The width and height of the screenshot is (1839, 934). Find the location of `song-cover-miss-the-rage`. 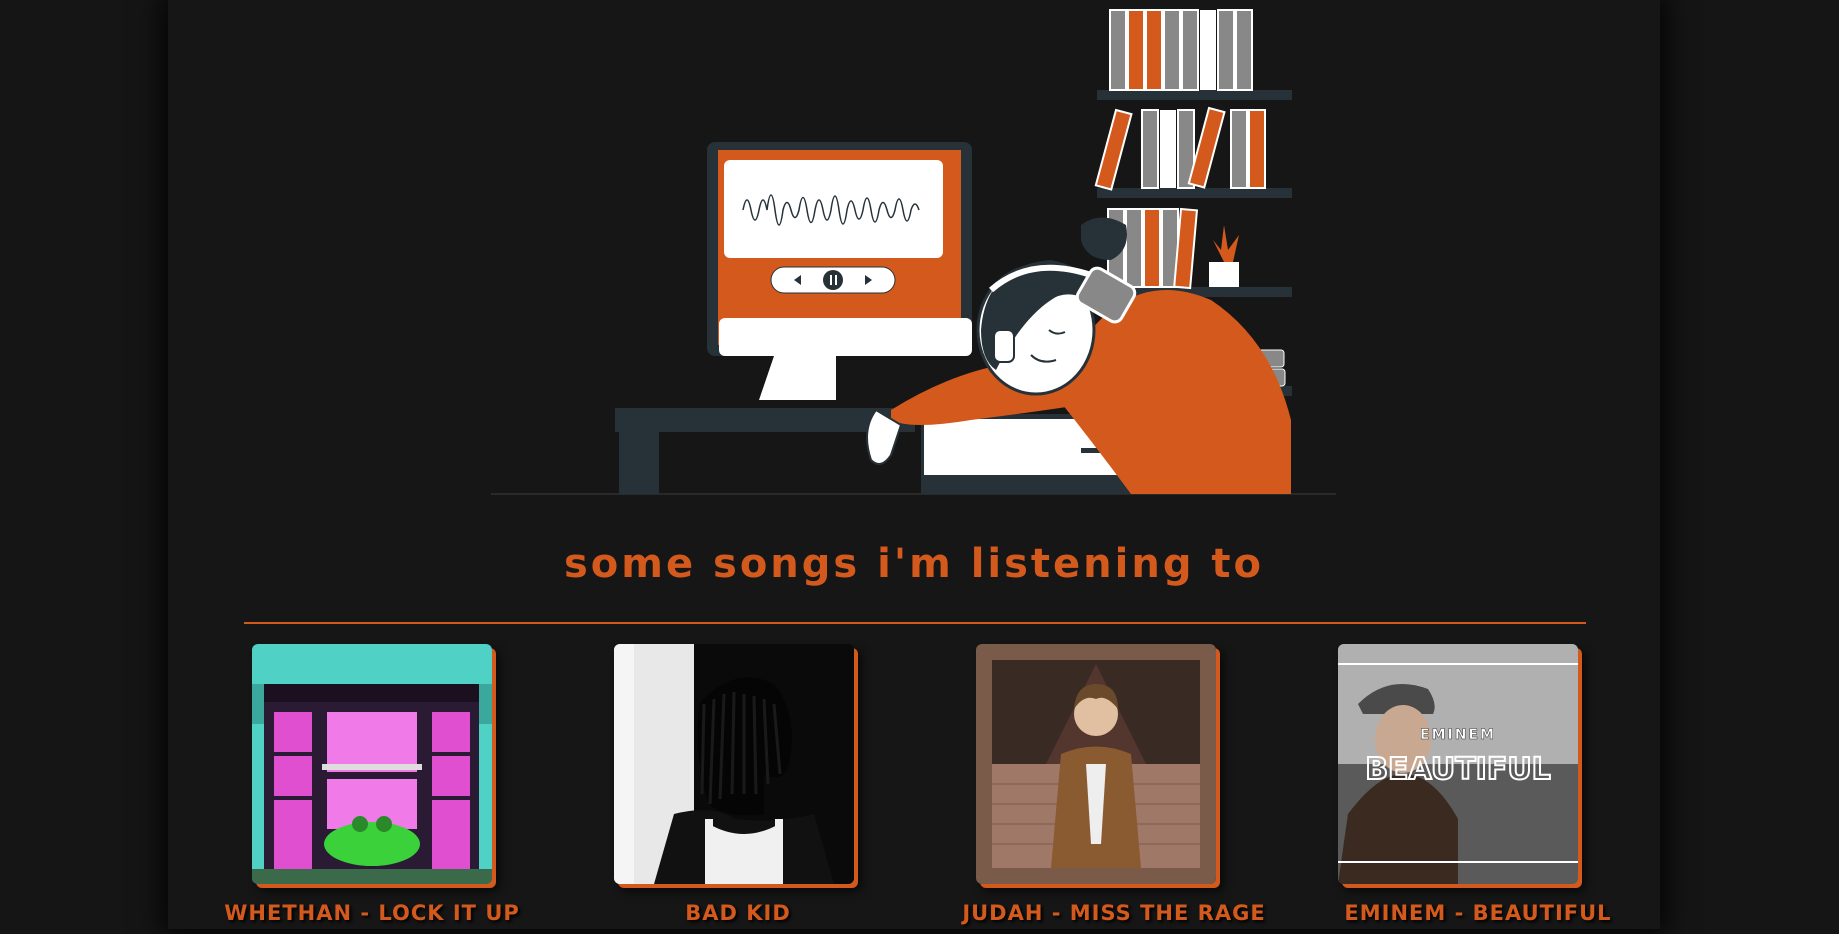

song-cover-miss-the-rage is located at coordinates (1096, 764).